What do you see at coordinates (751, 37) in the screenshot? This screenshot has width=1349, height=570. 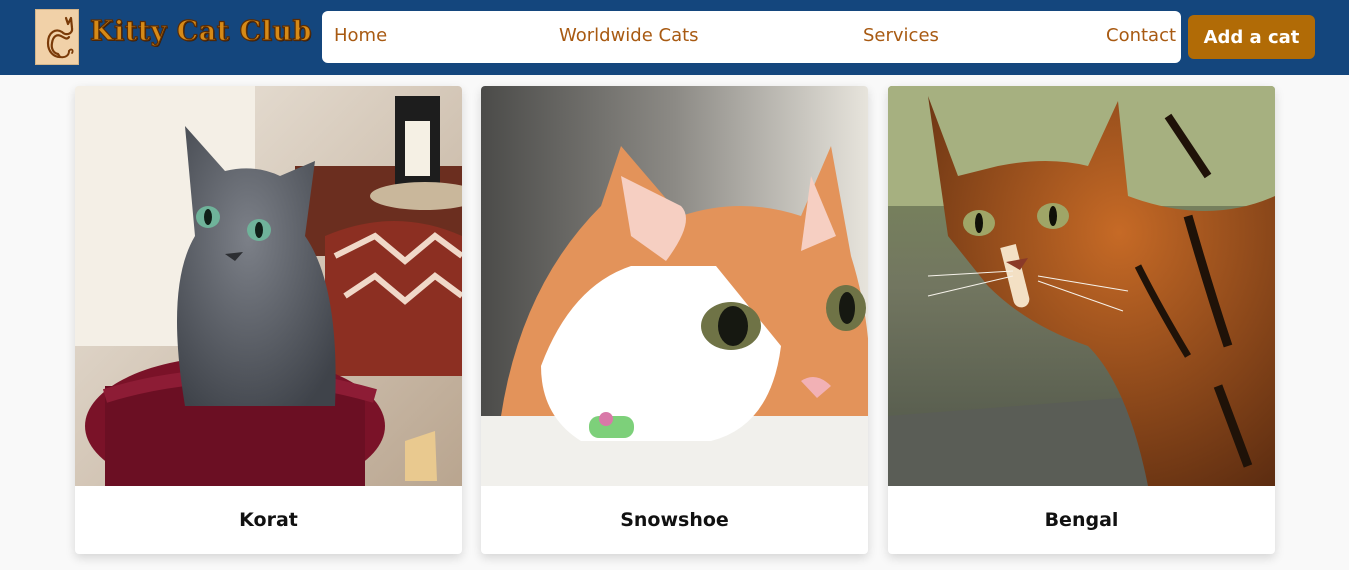 I see `main-nav: Home Worldwide Cats Services Contact` at bounding box center [751, 37].